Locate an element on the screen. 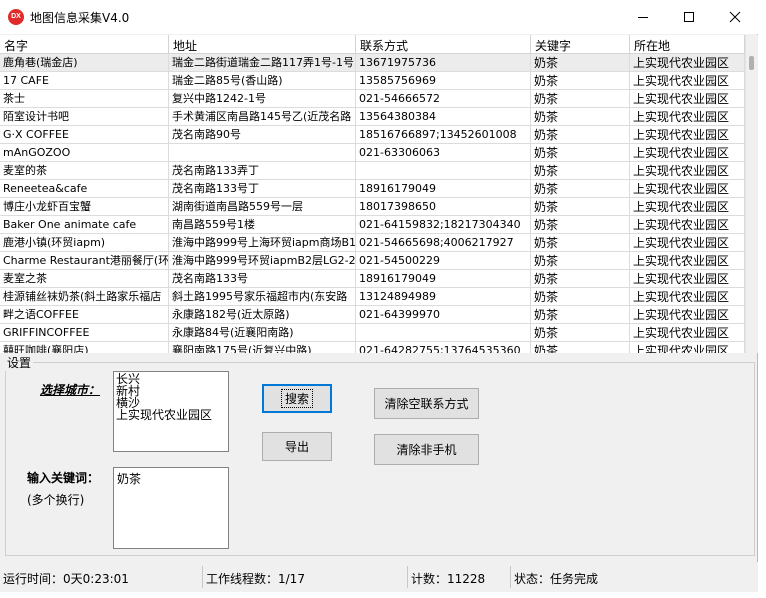 The height and width of the screenshot is (598, 766). cell-address: 复兴中路1242-1号 is located at coordinates (262, 99).